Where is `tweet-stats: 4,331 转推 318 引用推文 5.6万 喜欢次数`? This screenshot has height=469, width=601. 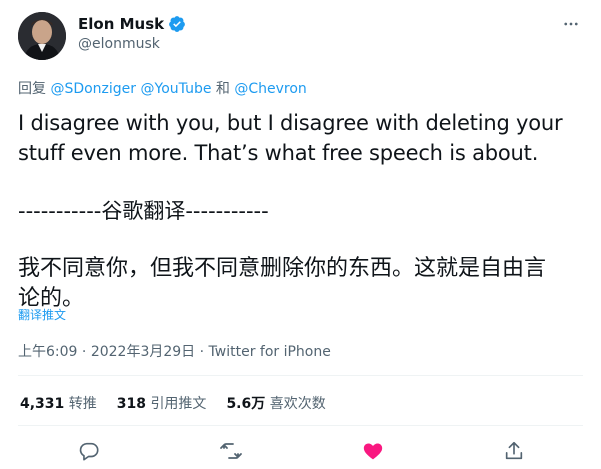 tweet-stats: 4,331 转推 318 引用推文 5.6万 喜欢次数 is located at coordinates (173, 403).